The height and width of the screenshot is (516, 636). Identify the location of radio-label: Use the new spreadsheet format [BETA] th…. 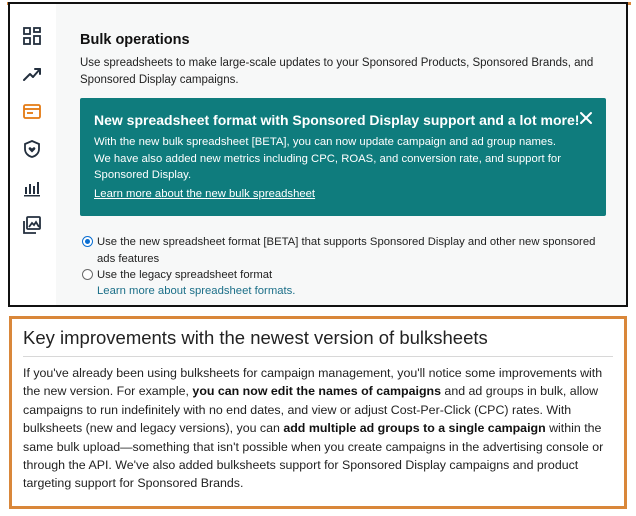
(346, 250).